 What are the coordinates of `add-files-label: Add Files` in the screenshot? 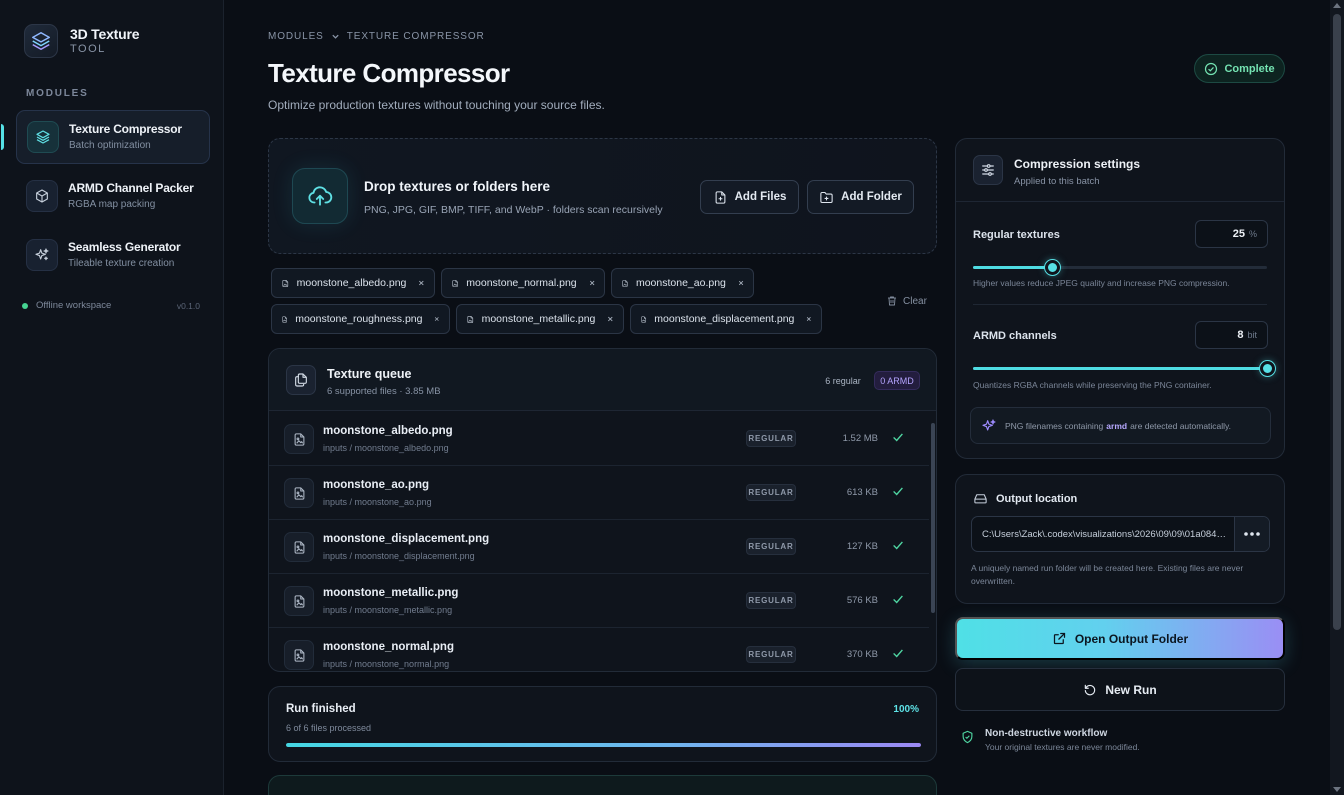 It's located at (760, 197).